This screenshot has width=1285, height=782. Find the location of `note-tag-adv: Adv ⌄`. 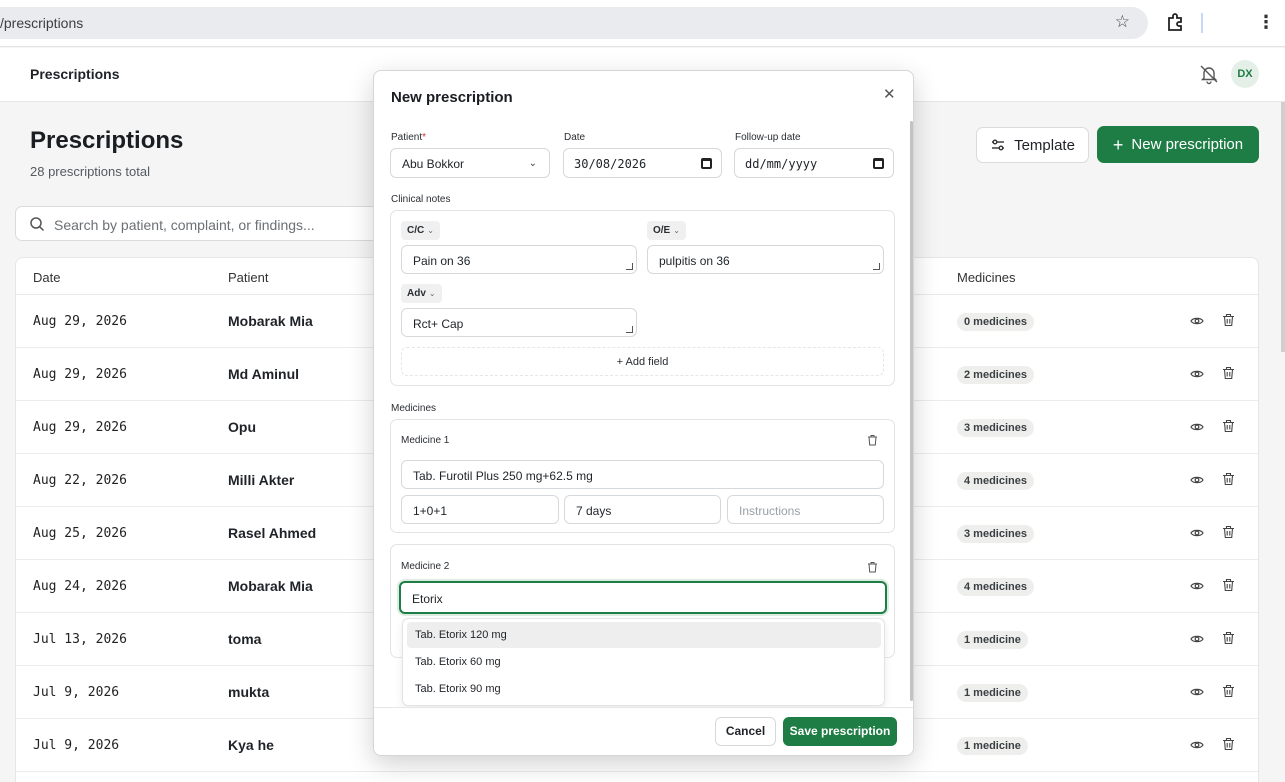

note-tag-adv: Adv ⌄ is located at coordinates (421, 293).